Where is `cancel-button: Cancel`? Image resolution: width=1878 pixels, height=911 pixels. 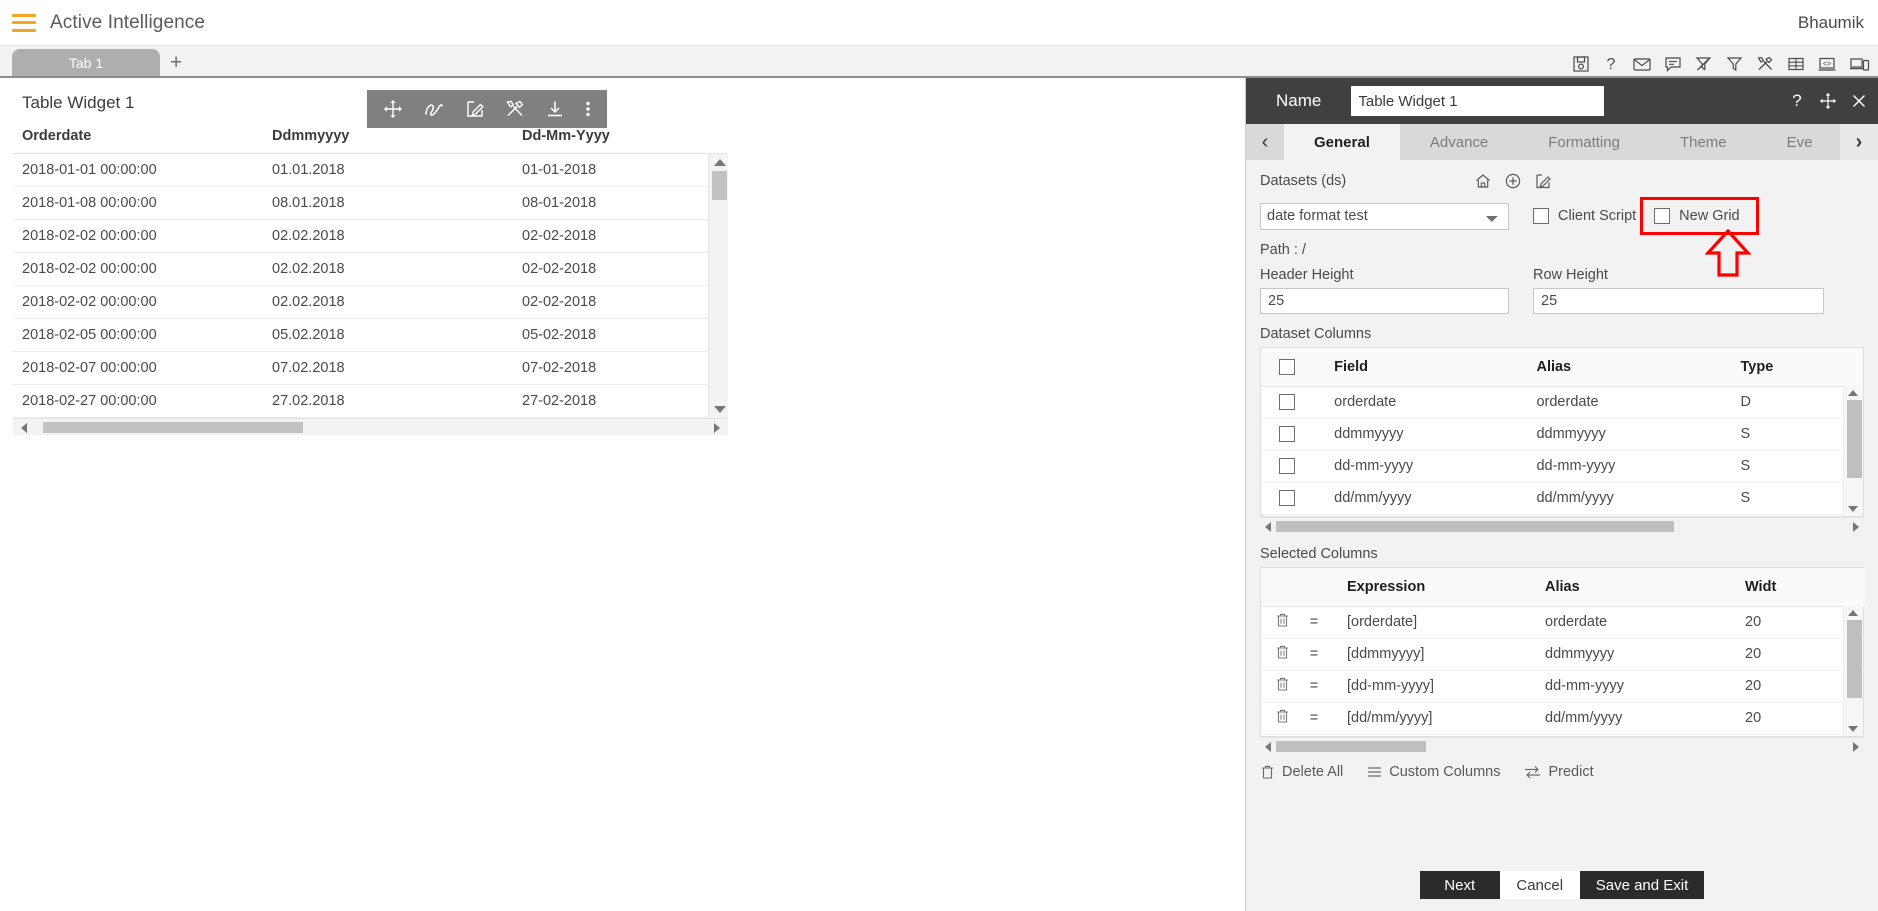 cancel-button: Cancel is located at coordinates (1539, 885).